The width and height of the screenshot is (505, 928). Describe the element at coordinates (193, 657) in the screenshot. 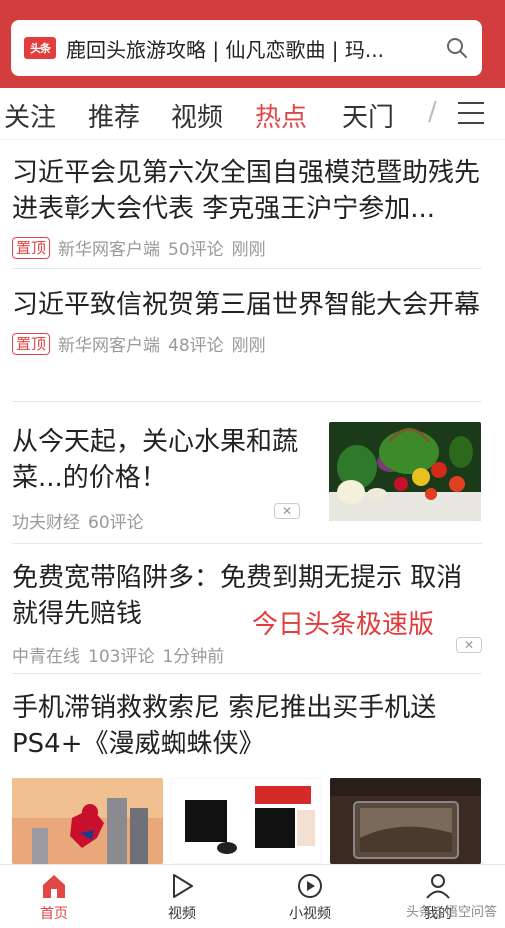

I see `news-time: 1分钟前` at that location.